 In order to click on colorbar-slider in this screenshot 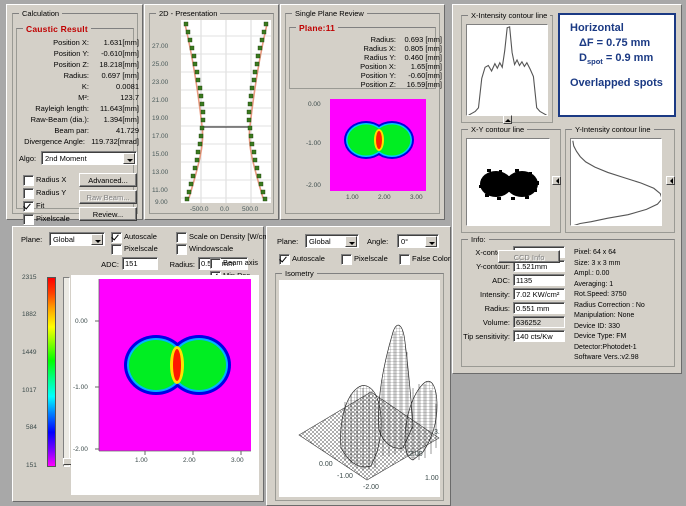, I will do `click(67, 372)`.